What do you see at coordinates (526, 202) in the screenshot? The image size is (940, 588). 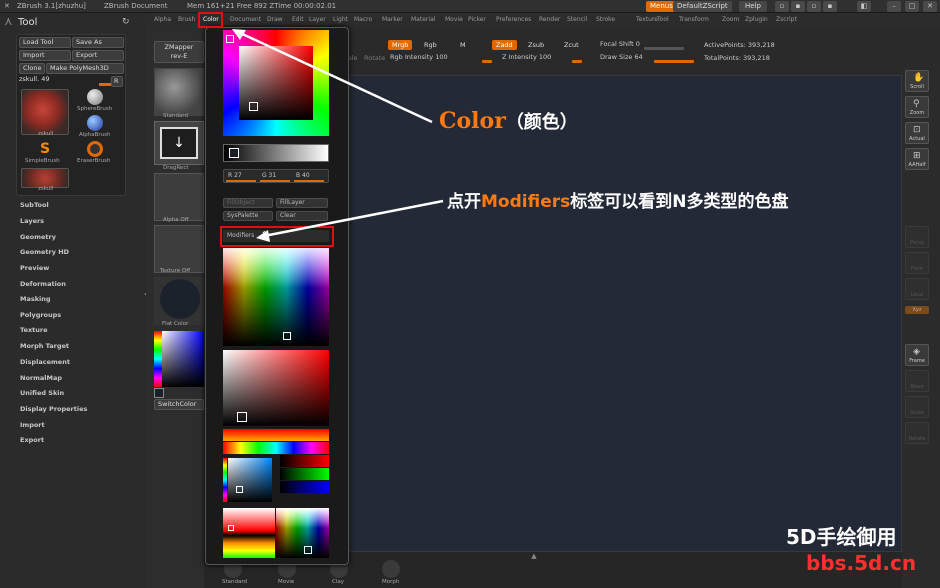 I see `annotation-modifiers-word: Modifiers` at bounding box center [526, 202].